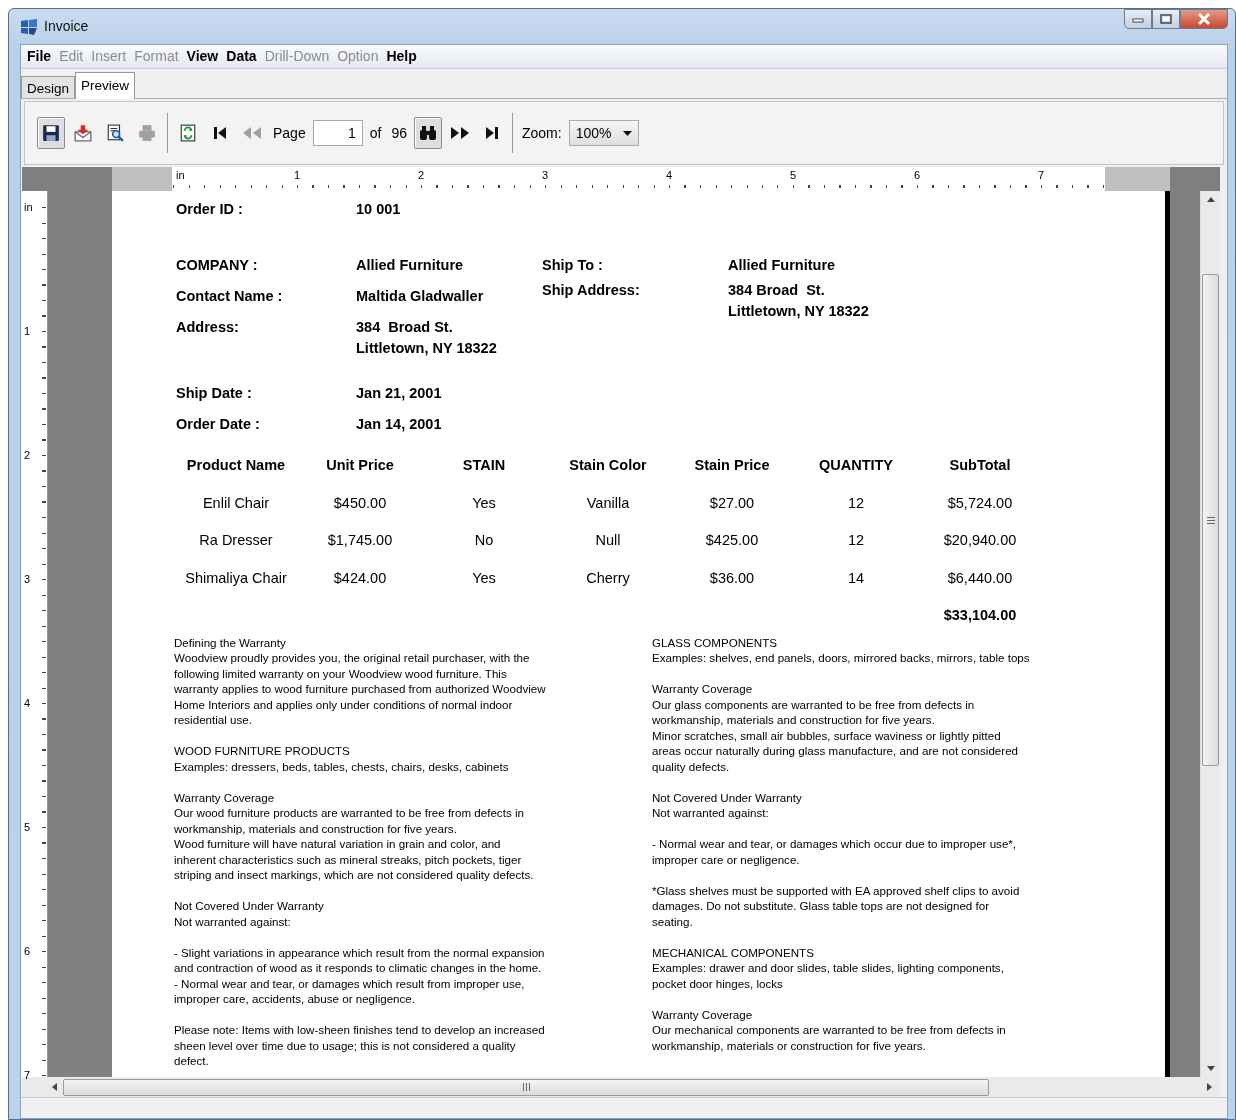  Describe the element at coordinates (210, 209) in the screenshot. I see `field-label: Order ID :` at that location.